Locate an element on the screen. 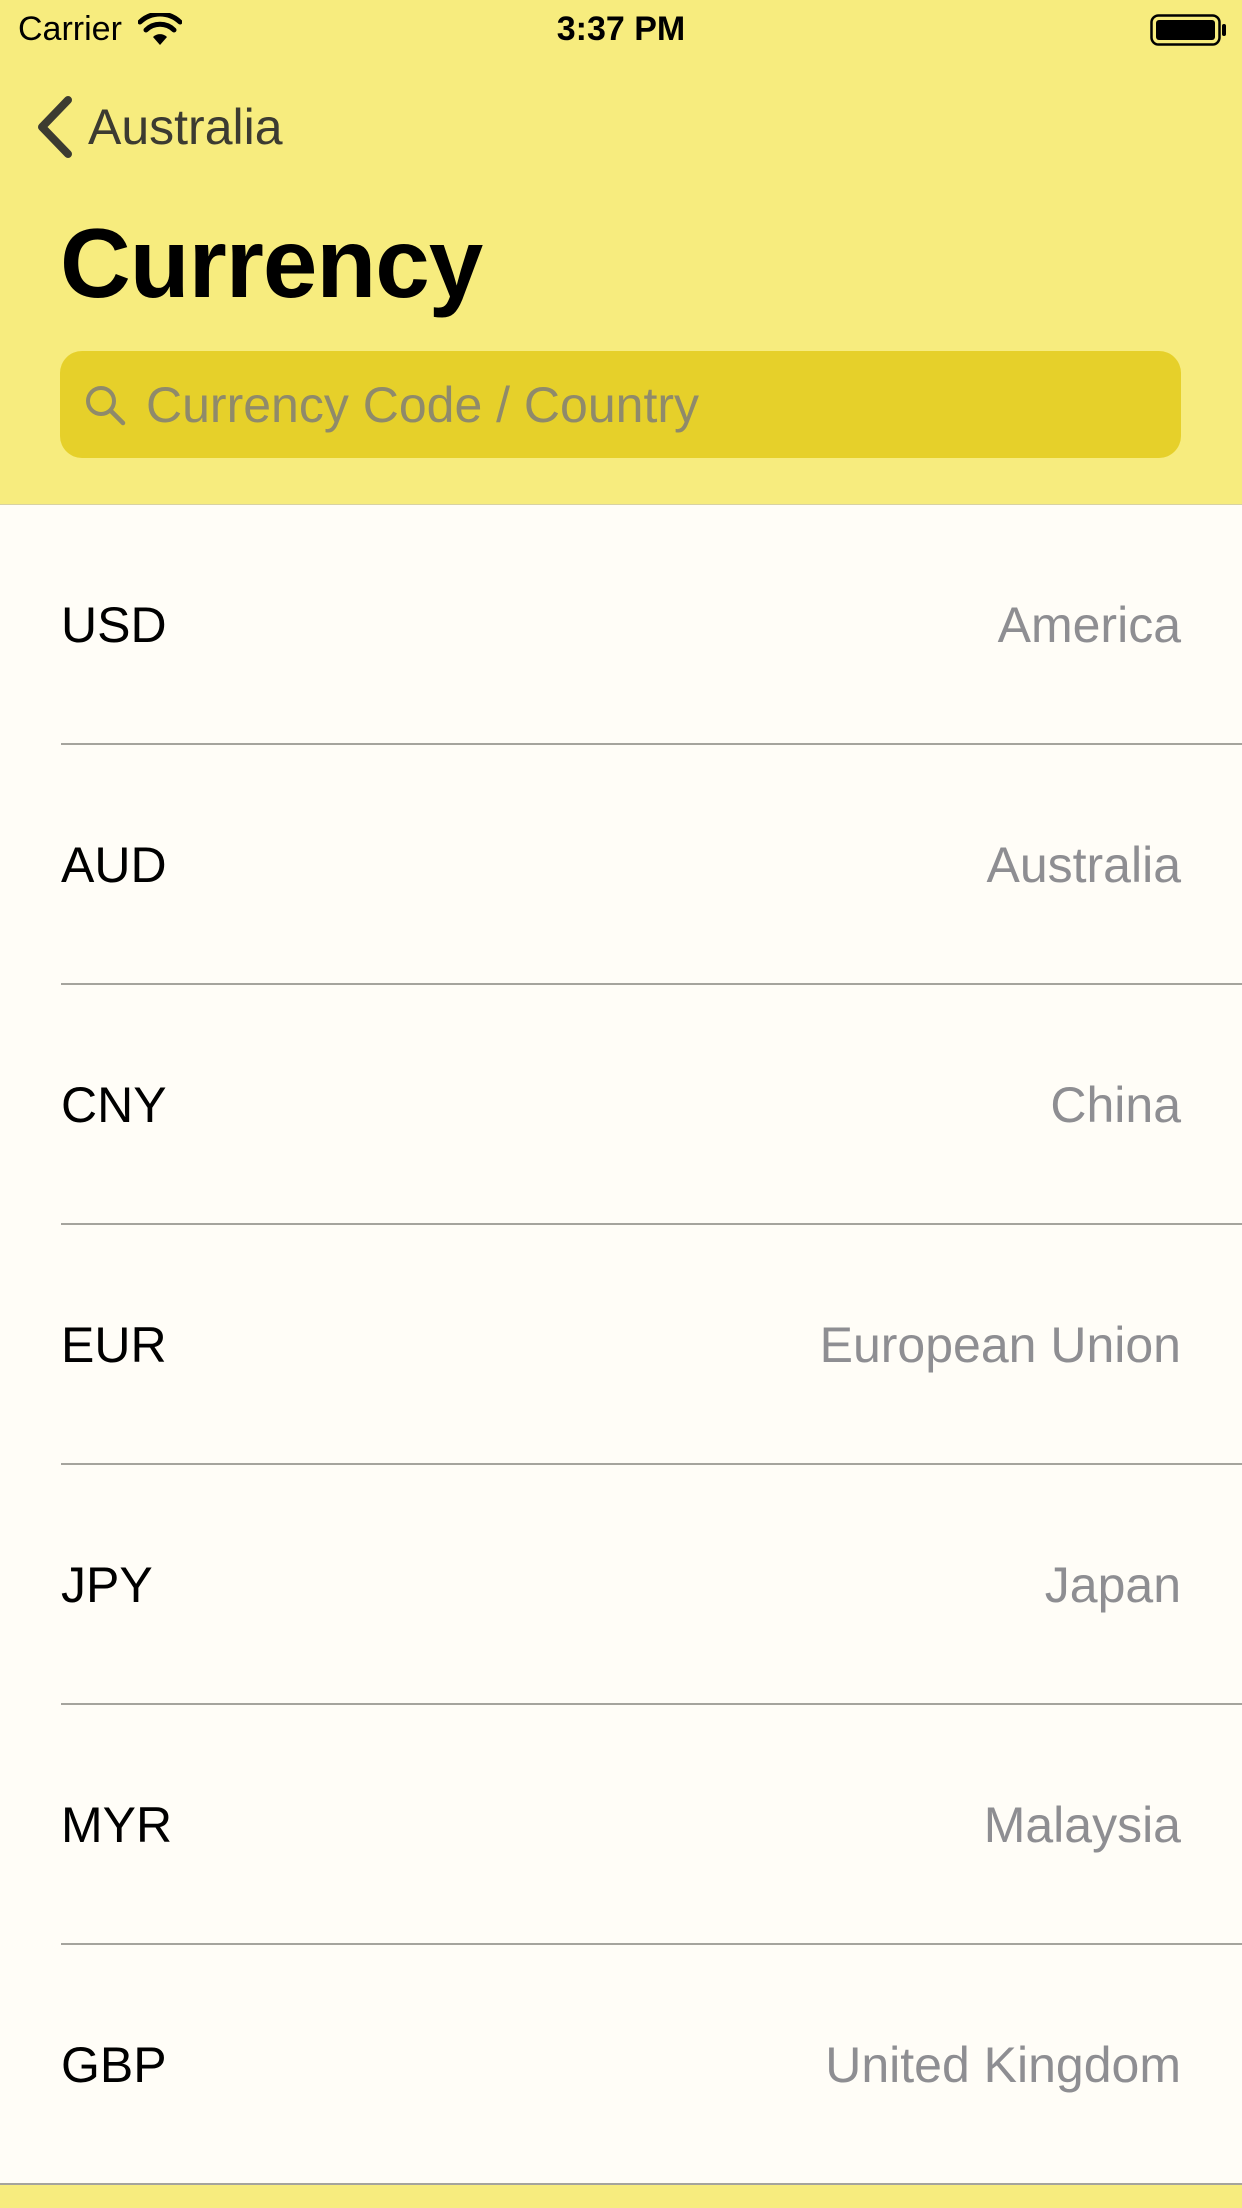  currency-row-jpy: JPY Japan is located at coordinates (621, 1585).